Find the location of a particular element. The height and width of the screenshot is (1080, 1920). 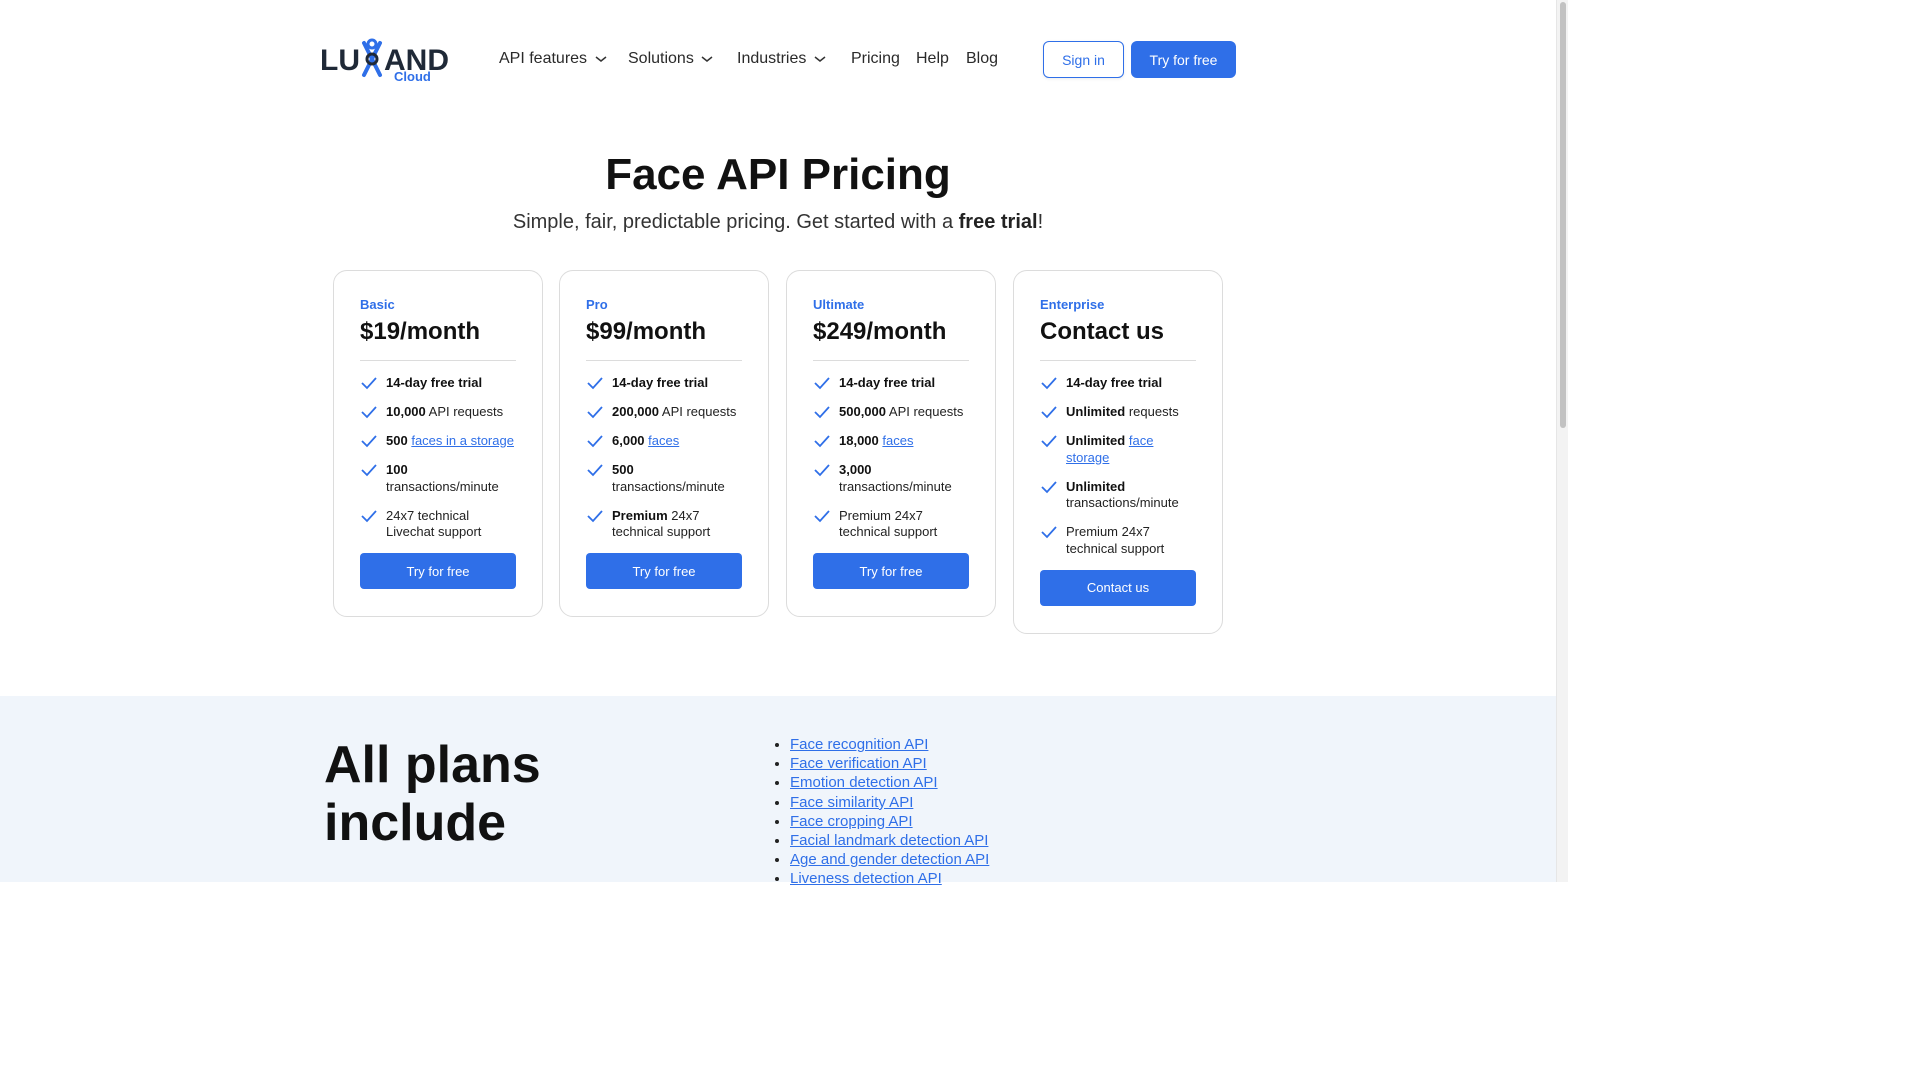

api-link: Face recognition API is located at coordinates (859, 744).